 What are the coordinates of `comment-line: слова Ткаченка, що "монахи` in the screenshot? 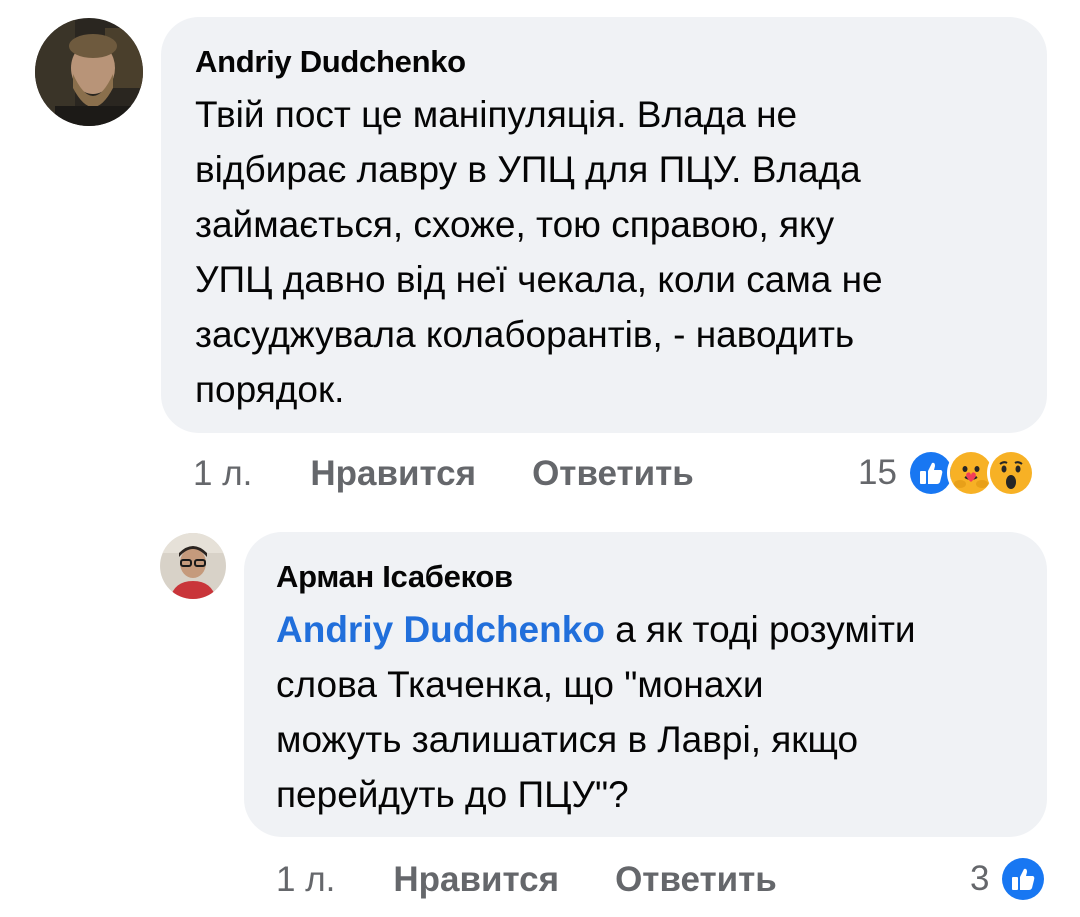 It's located at (520, 684).